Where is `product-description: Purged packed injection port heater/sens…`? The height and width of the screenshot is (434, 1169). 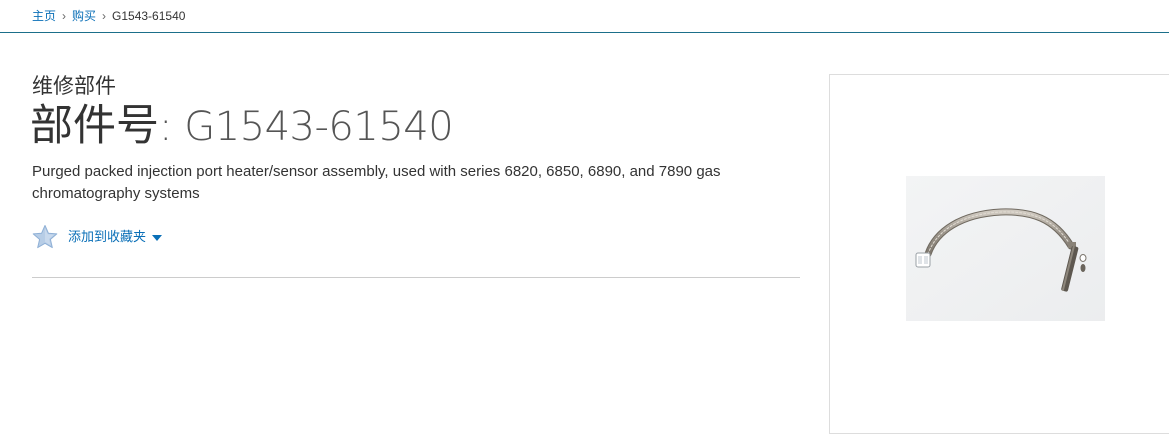
product-description: Purged packed injection port heater/sens… is located at coordinates (376, 182).